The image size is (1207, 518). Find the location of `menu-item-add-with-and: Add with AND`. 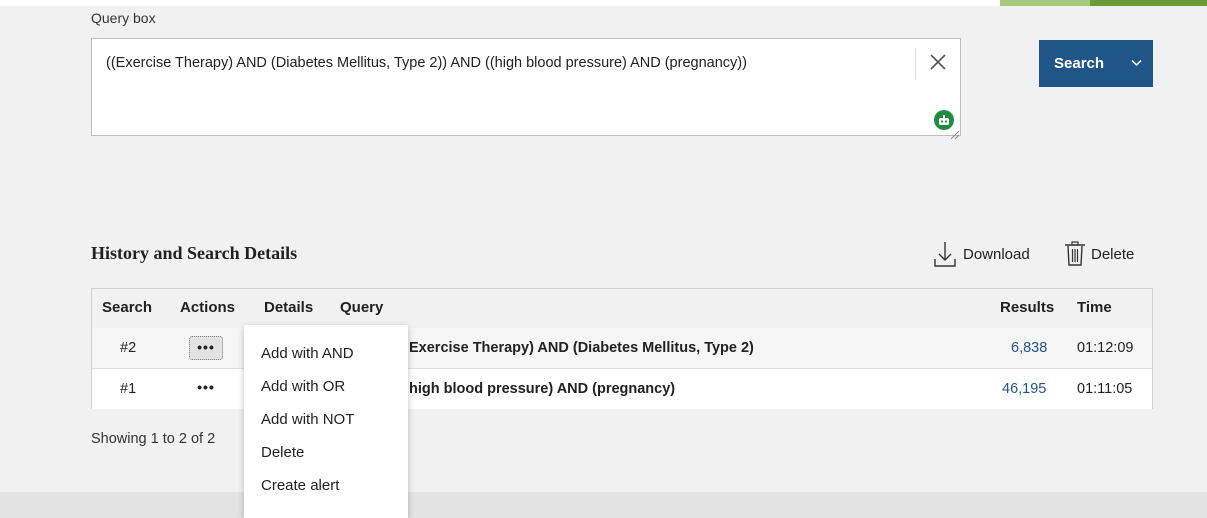

menu-item-add-with-and: Add with AND is located at coordinates (307, 353).